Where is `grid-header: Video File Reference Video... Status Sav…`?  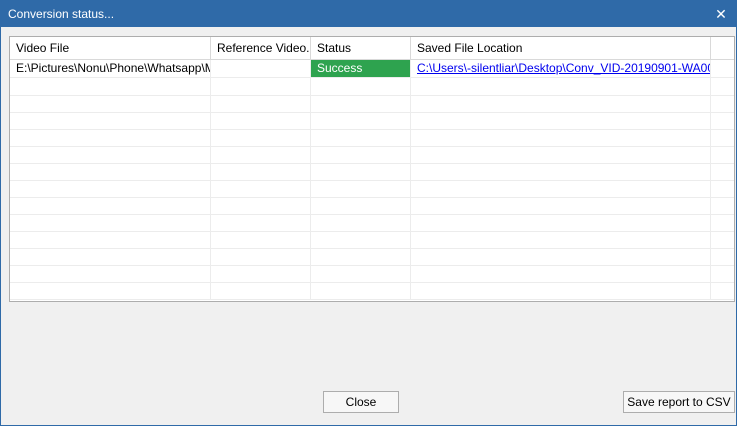
grid-header: Video File Reference Video... Status Sav… is located at coordinates (372, 48).